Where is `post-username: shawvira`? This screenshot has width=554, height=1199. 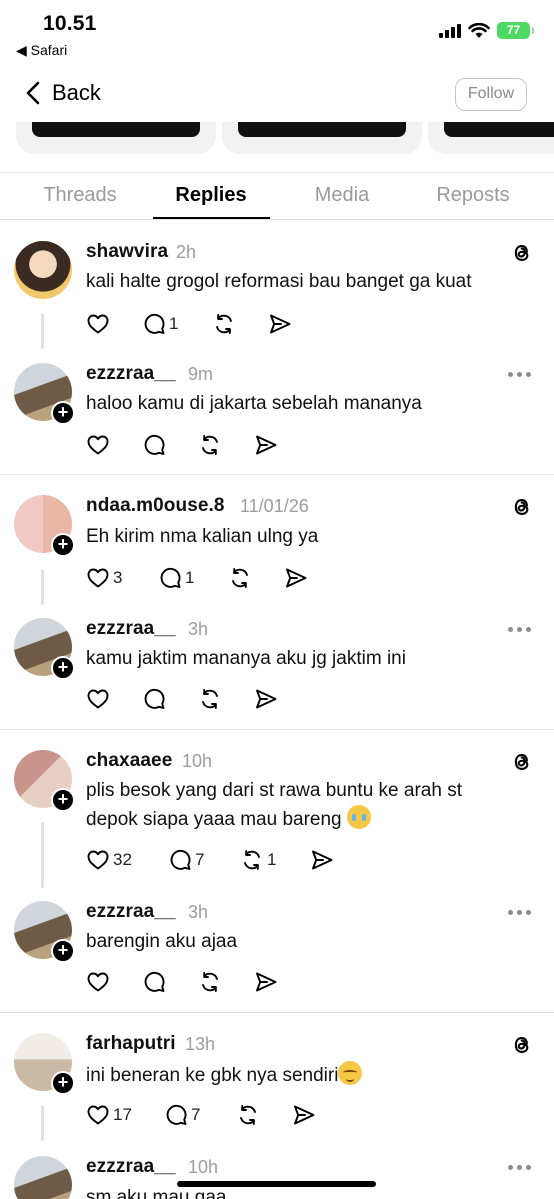 post-username: shawvira is located at coordinates (127, 252).